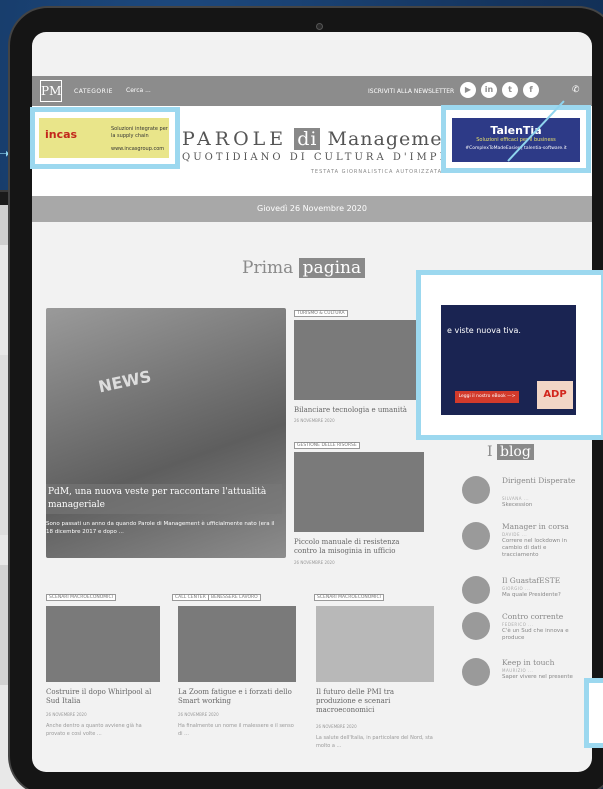 This screenshot has width=603, height=789. I want to click on category-tag: CALL CENTER, so click(190, 597).